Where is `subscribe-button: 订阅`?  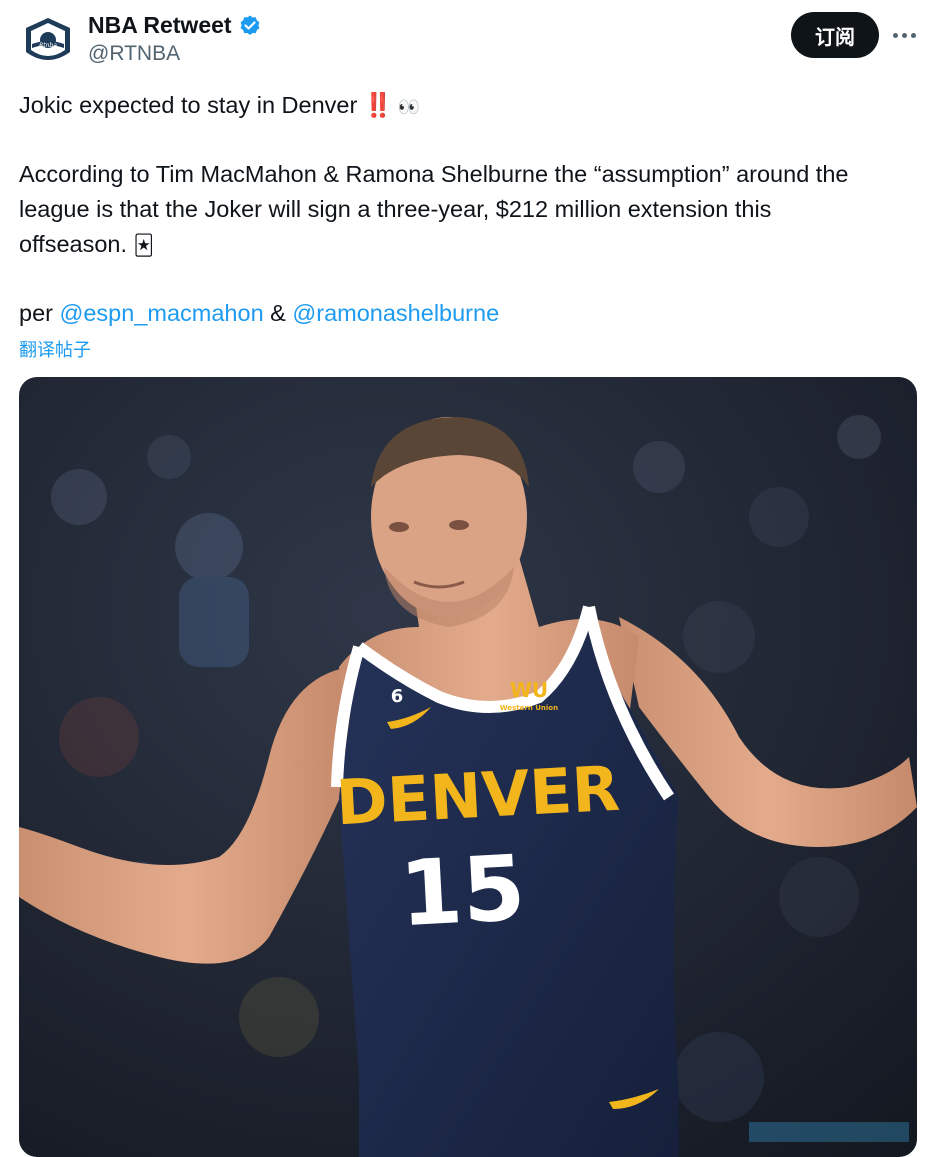
subscribe-button: 订阅 is located at coordinates (835, 35).